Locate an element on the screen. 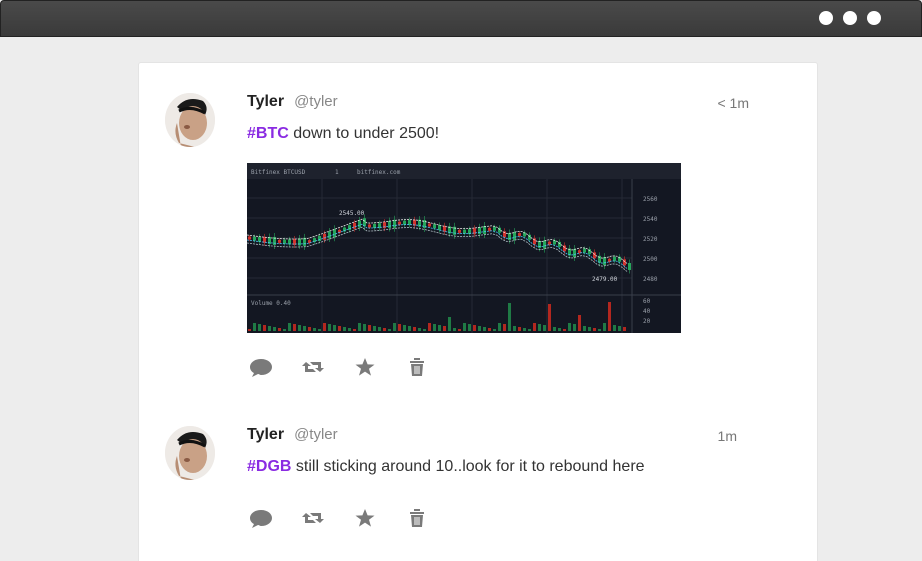 The width and height of the screenshot is (922, 561). price-tick-label: 2560 is located at coordinates (650, 199).